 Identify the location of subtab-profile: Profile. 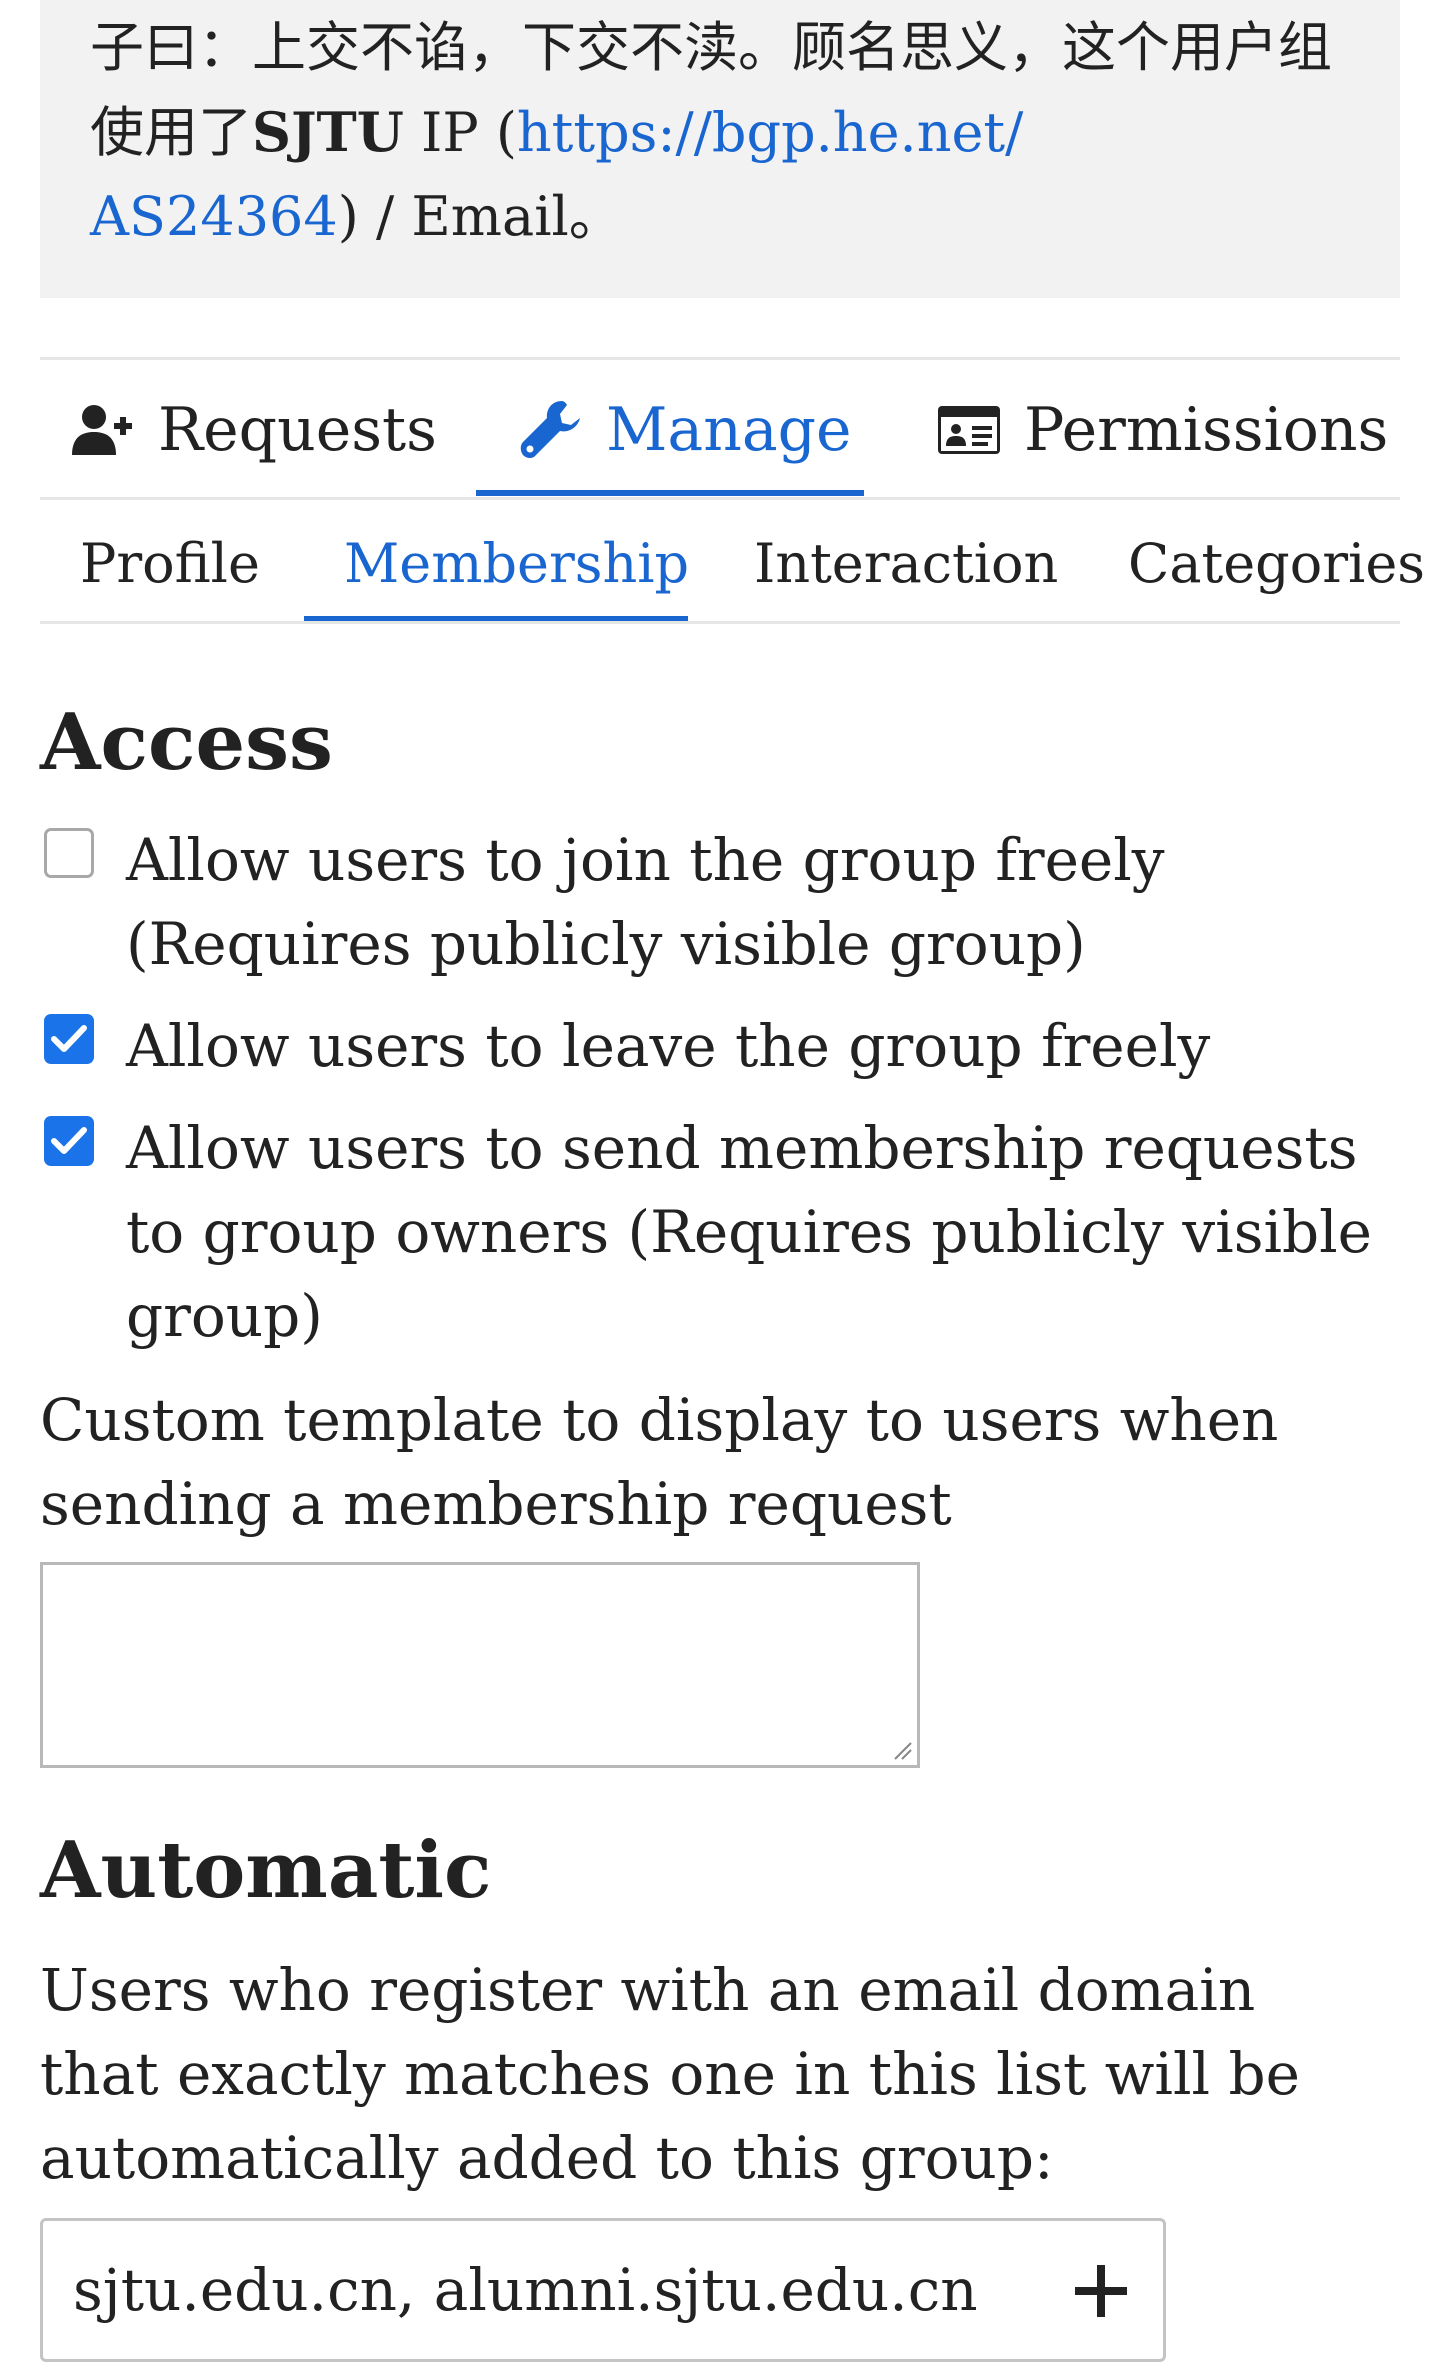
(170, 564).